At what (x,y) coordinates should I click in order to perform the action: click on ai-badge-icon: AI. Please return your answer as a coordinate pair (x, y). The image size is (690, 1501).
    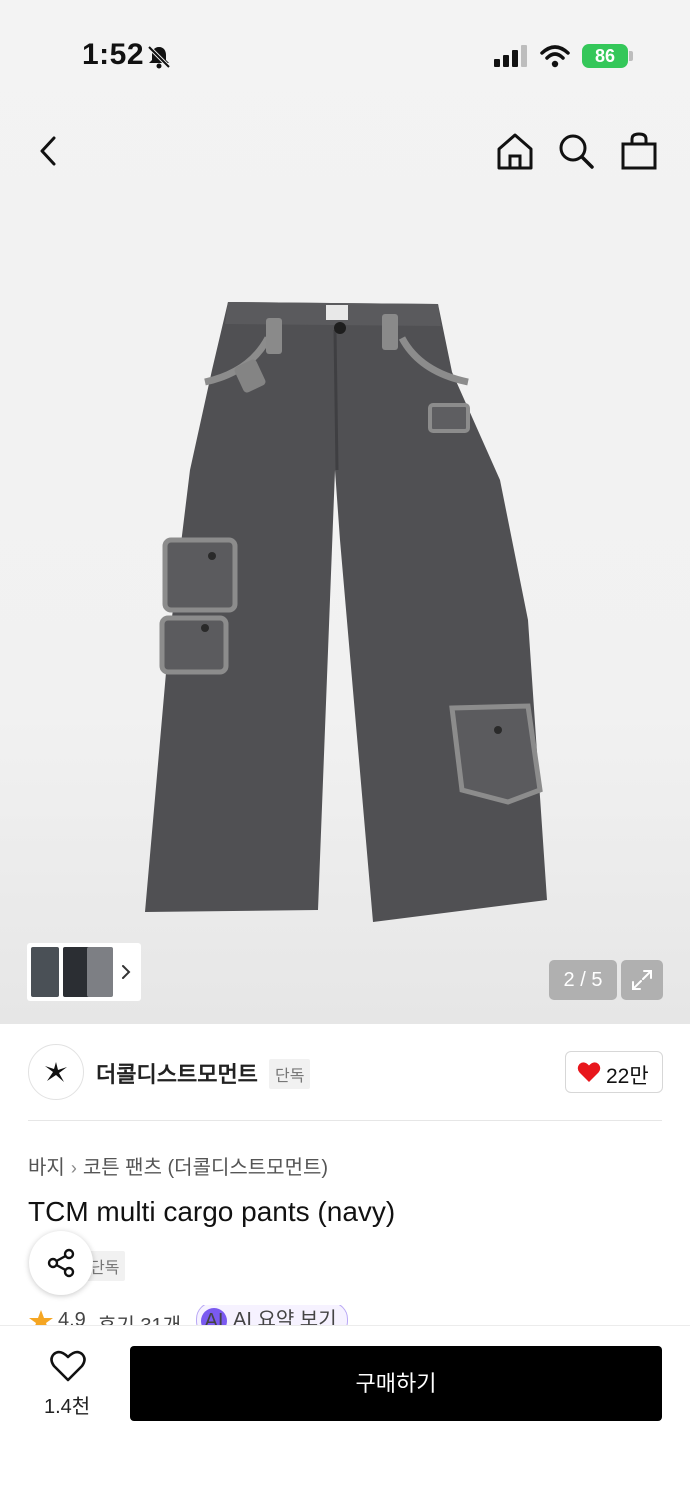
    Looking at the image, I should click on (214, 1316).